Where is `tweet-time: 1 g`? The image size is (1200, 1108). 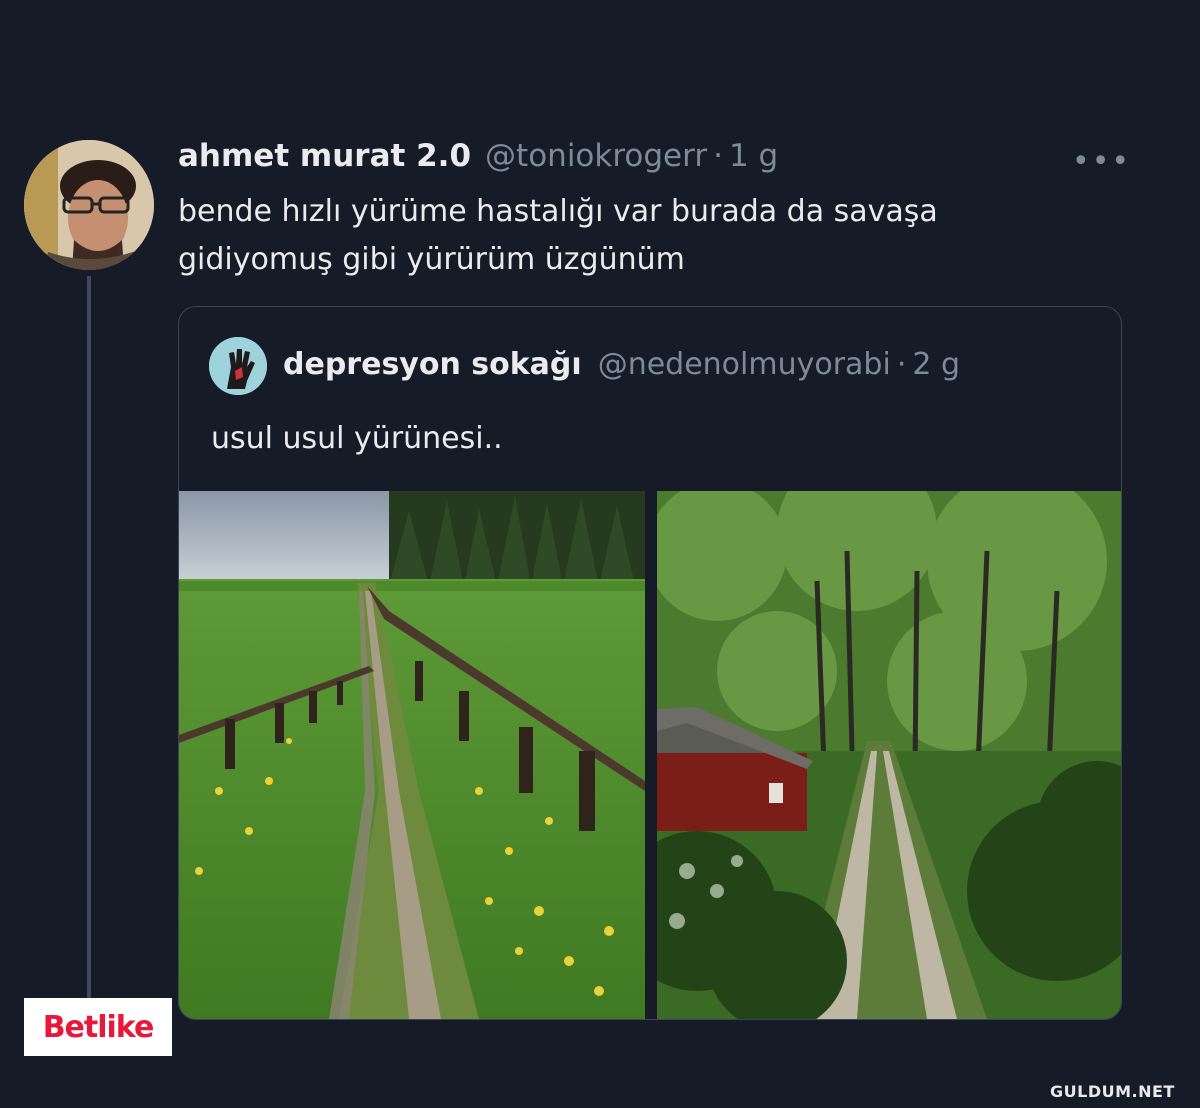 tweet-time: 1 g is located at coordinates (753, 156).